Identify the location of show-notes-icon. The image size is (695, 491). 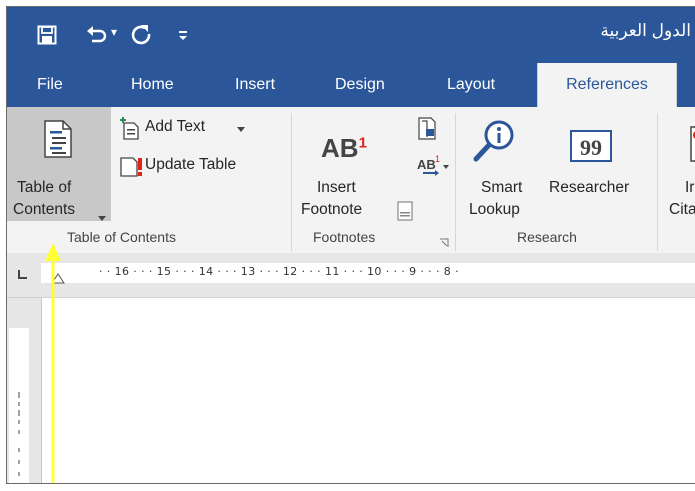
(405, 213).